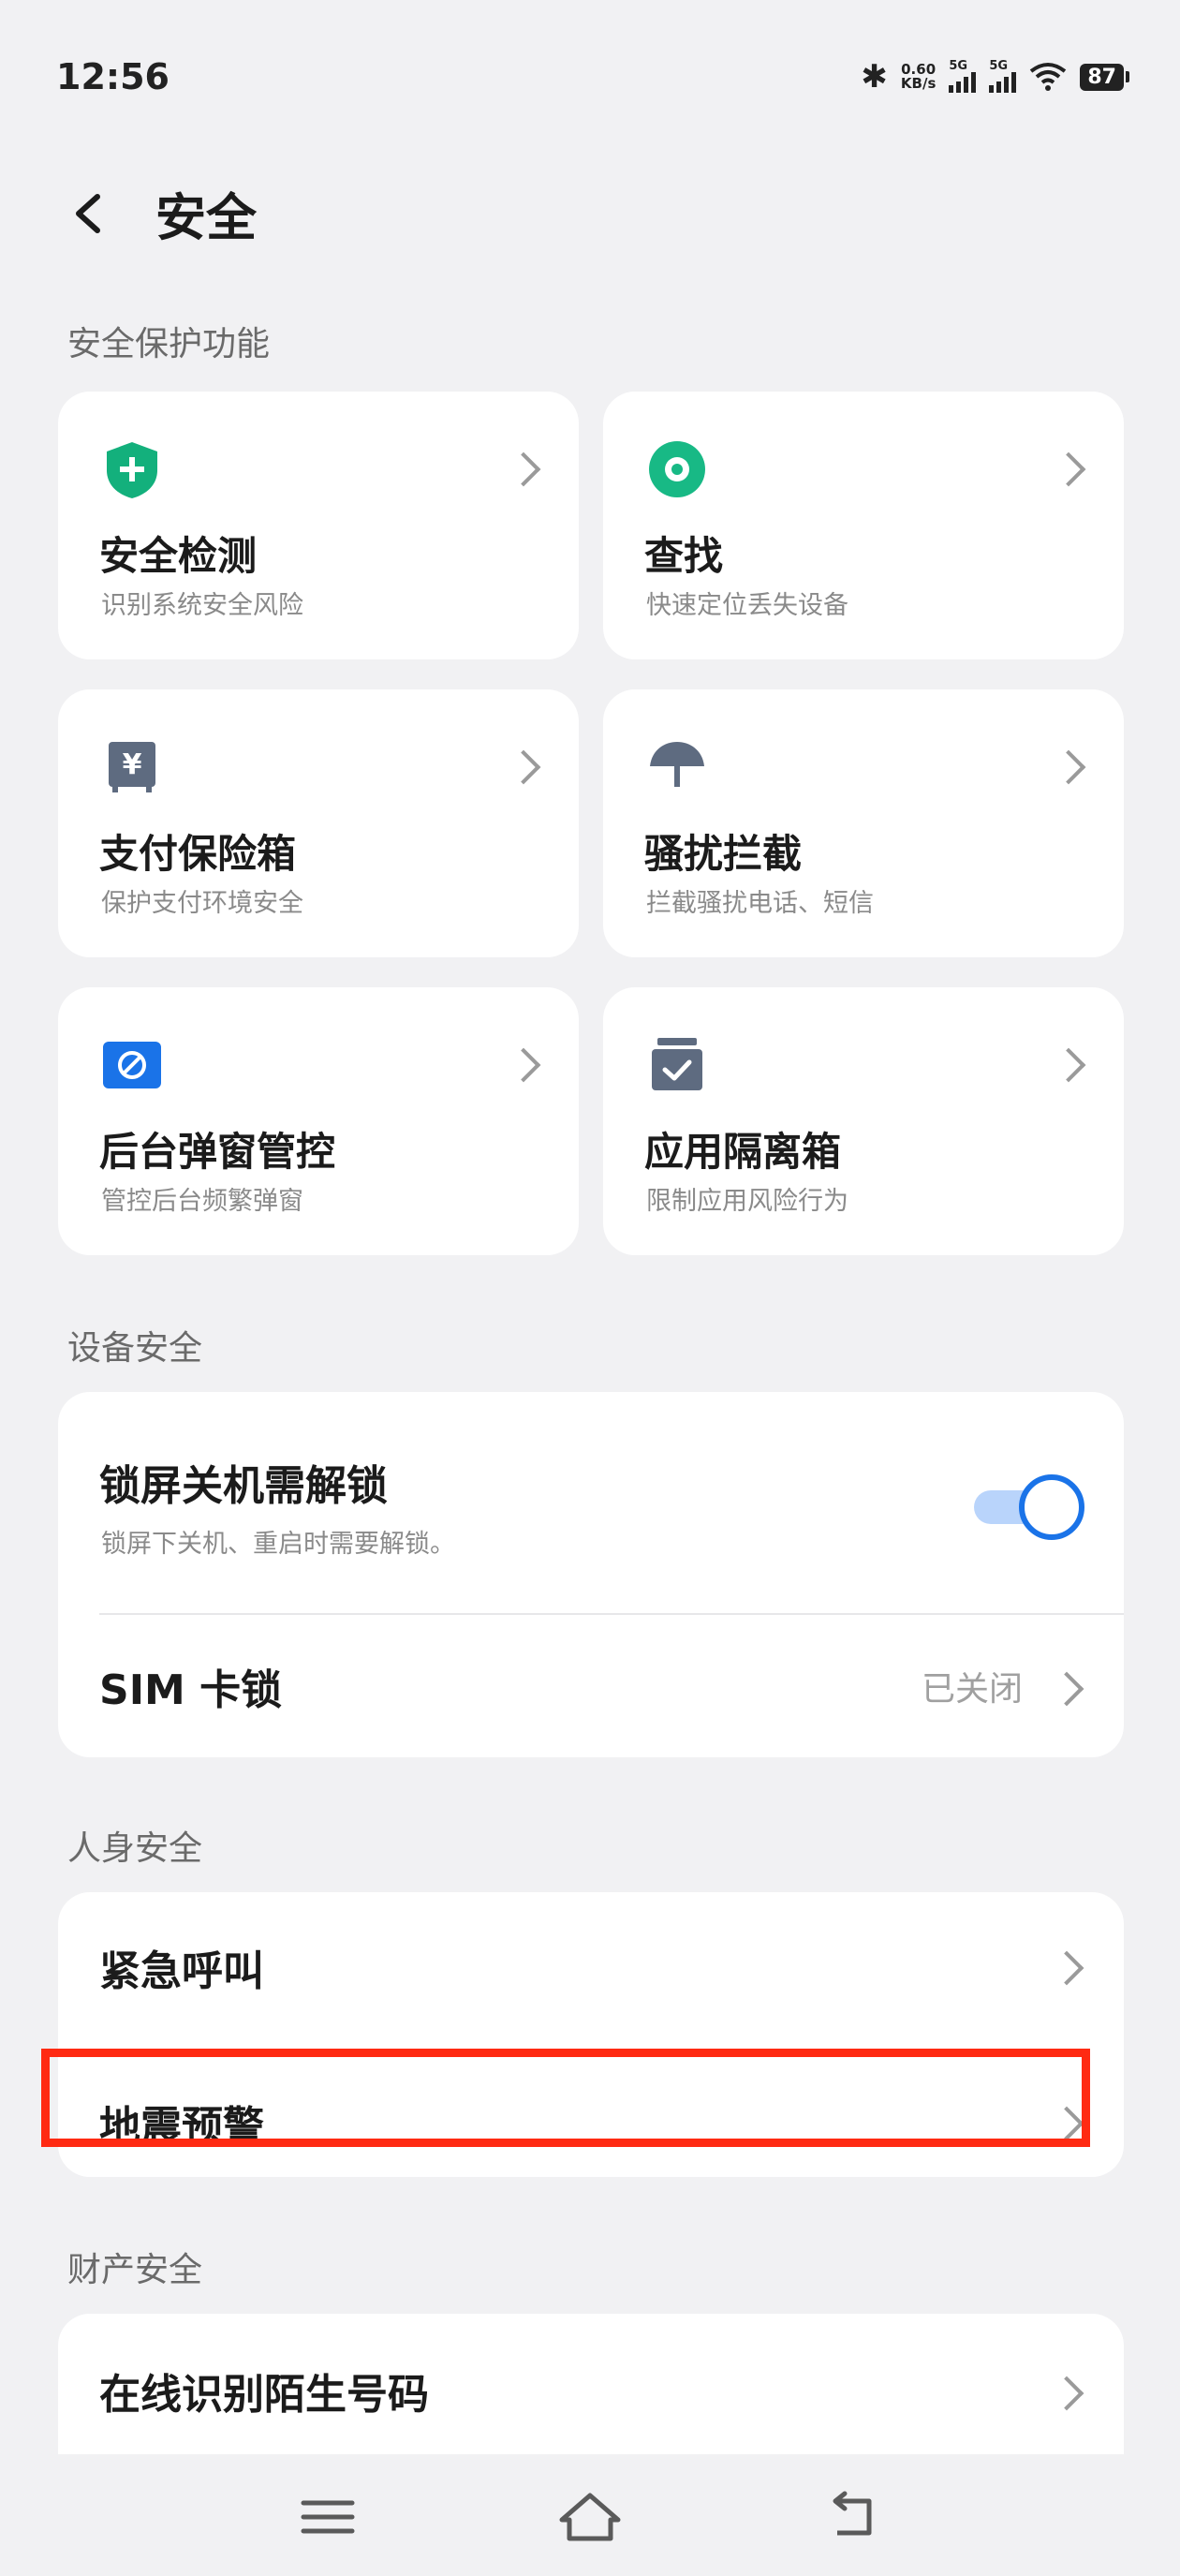 The height and width of the screenshot is (2576, 1180). Describe the element at coordinates (963, 76) in the screenshot. I see `signal-sim1-icon: 5G` at that location.